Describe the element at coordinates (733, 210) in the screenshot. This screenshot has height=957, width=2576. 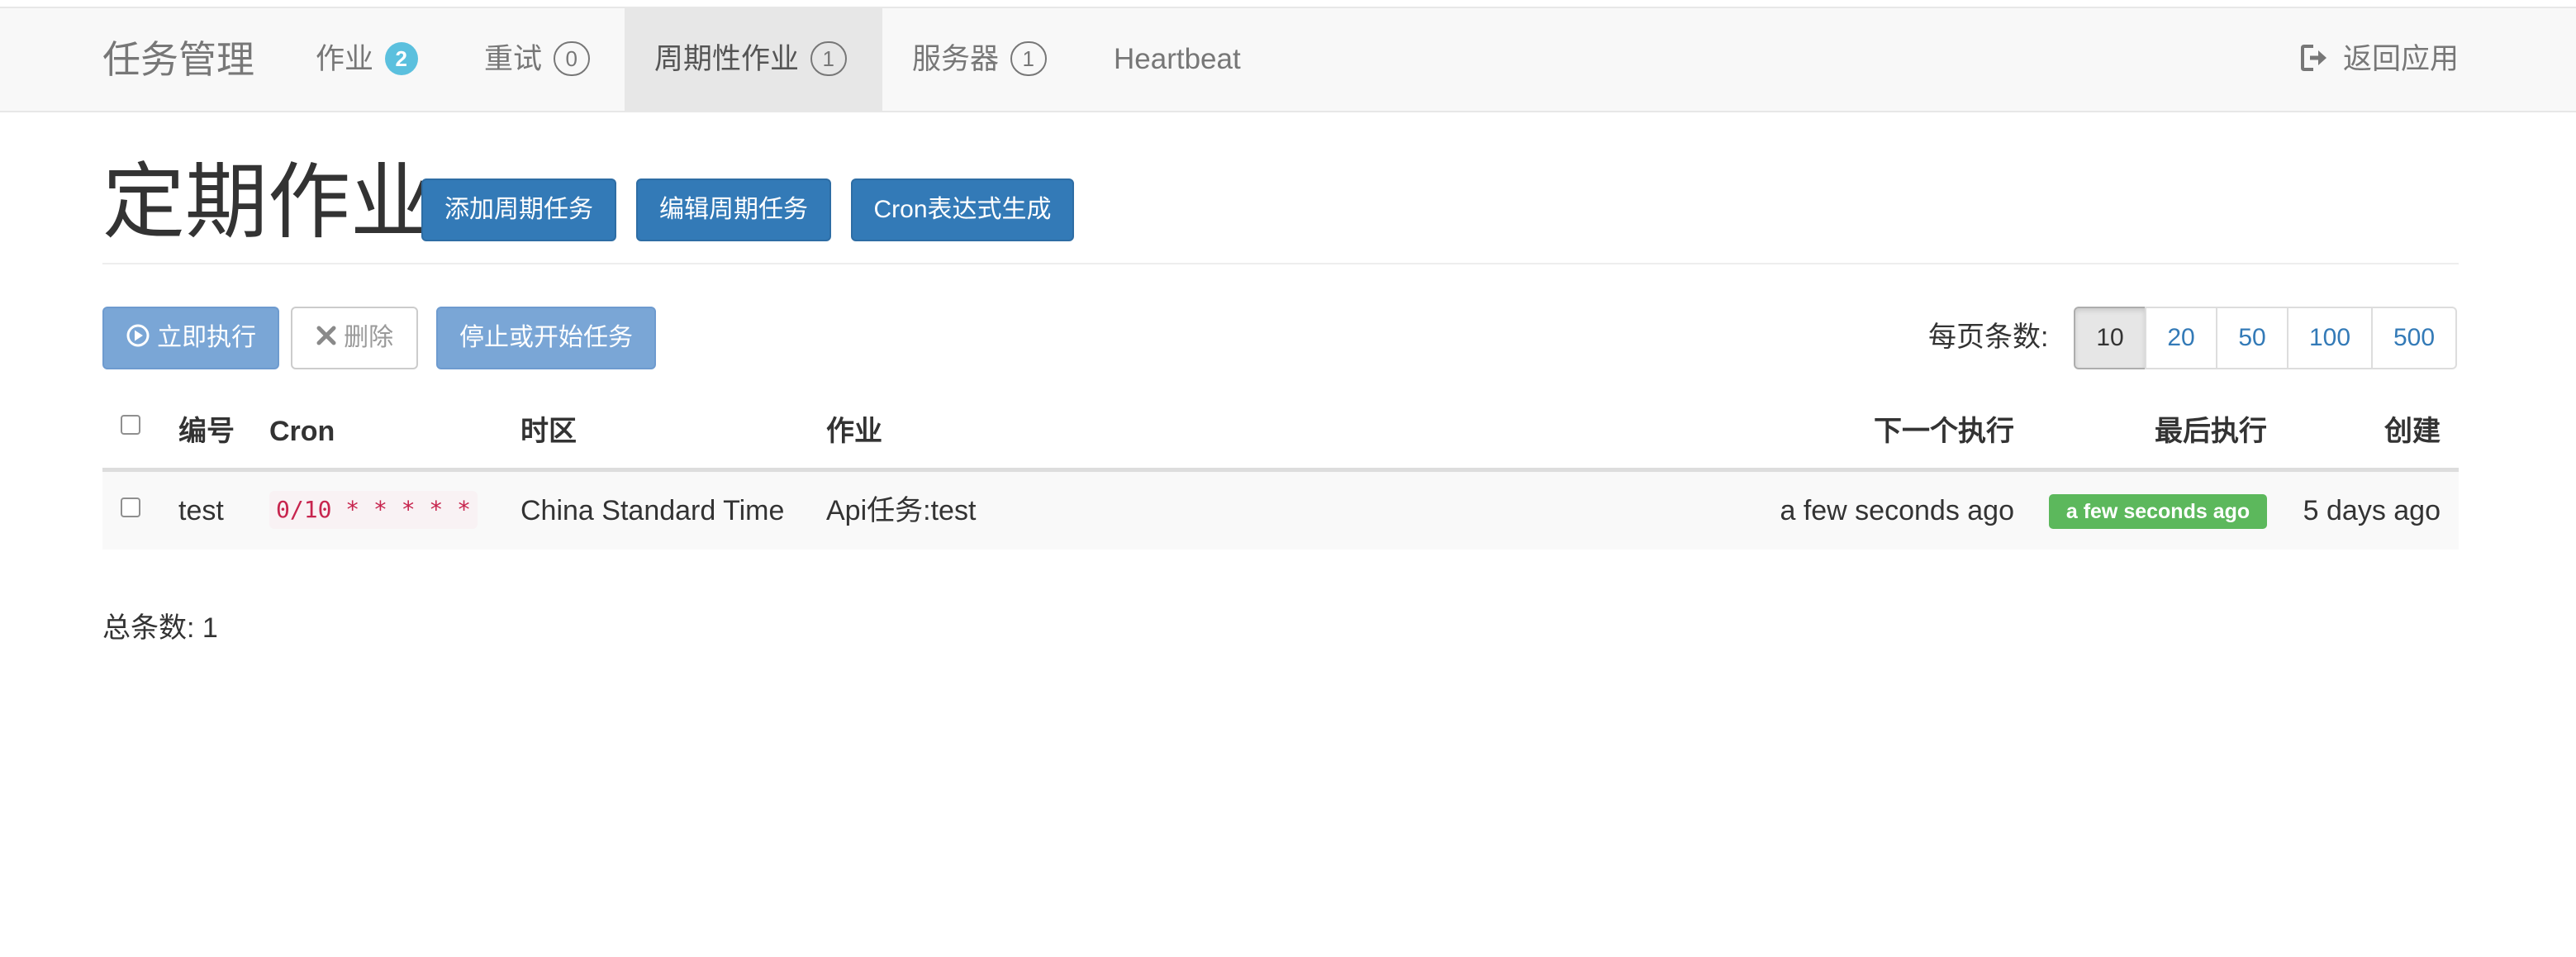
I see `edit-recurring-task-button: 编辑周期任务` at that location.